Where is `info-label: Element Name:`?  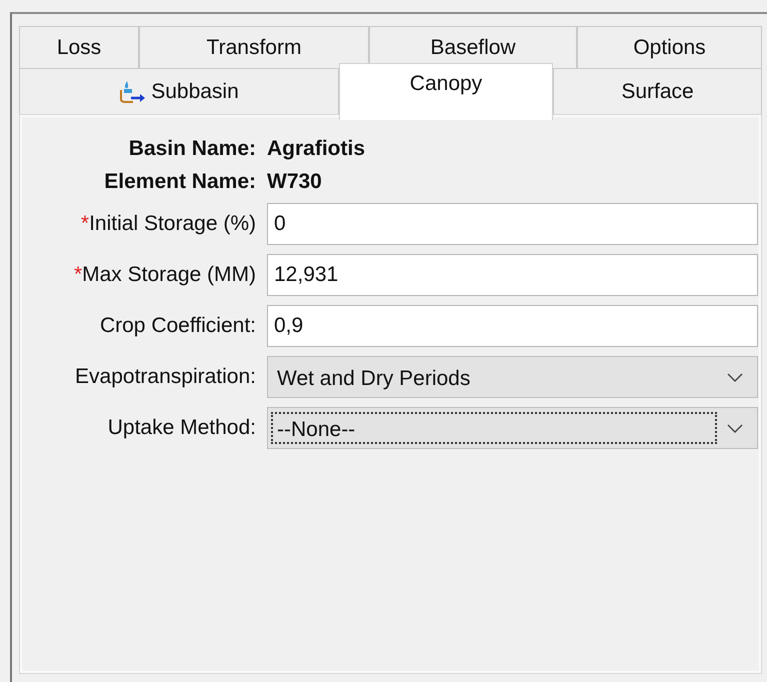
info-label: Element Name: is located at coordinates (179, 182).